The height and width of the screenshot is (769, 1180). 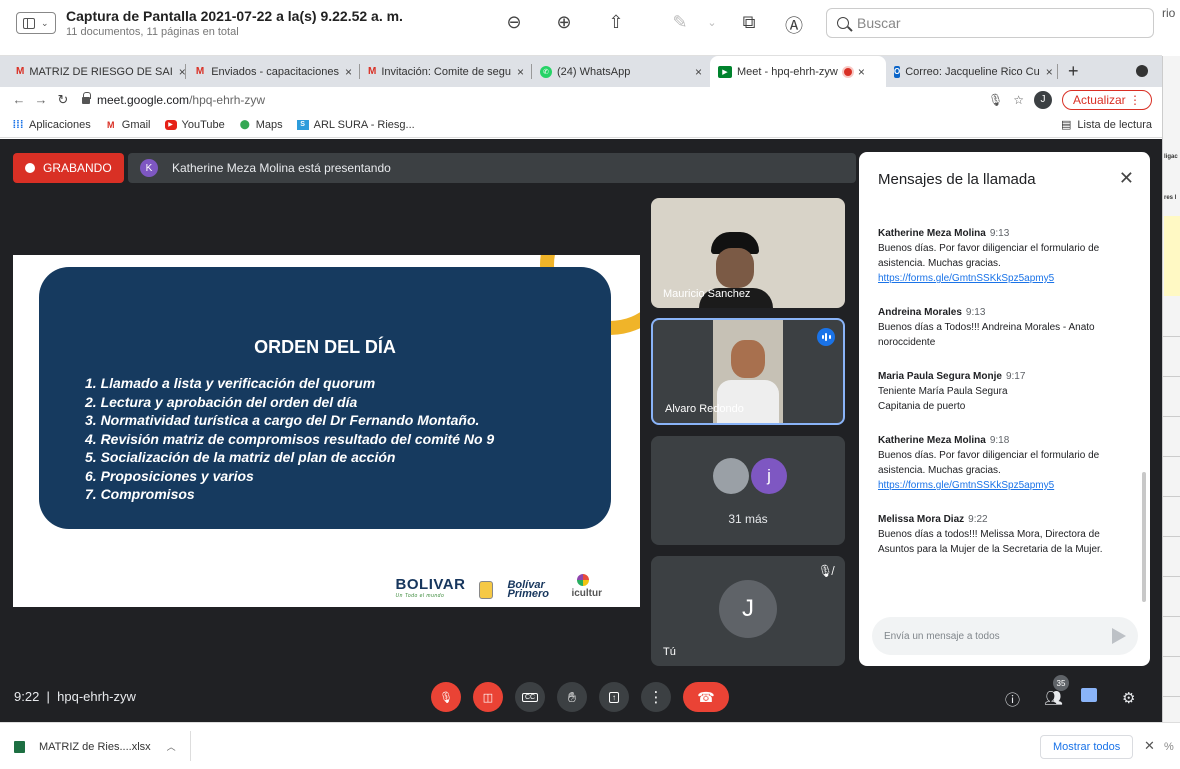 What do you see at coordinates (680, 22) in the screenshot?
I see `markup-pen-icon: ✎` at bounding box center [680, 22].